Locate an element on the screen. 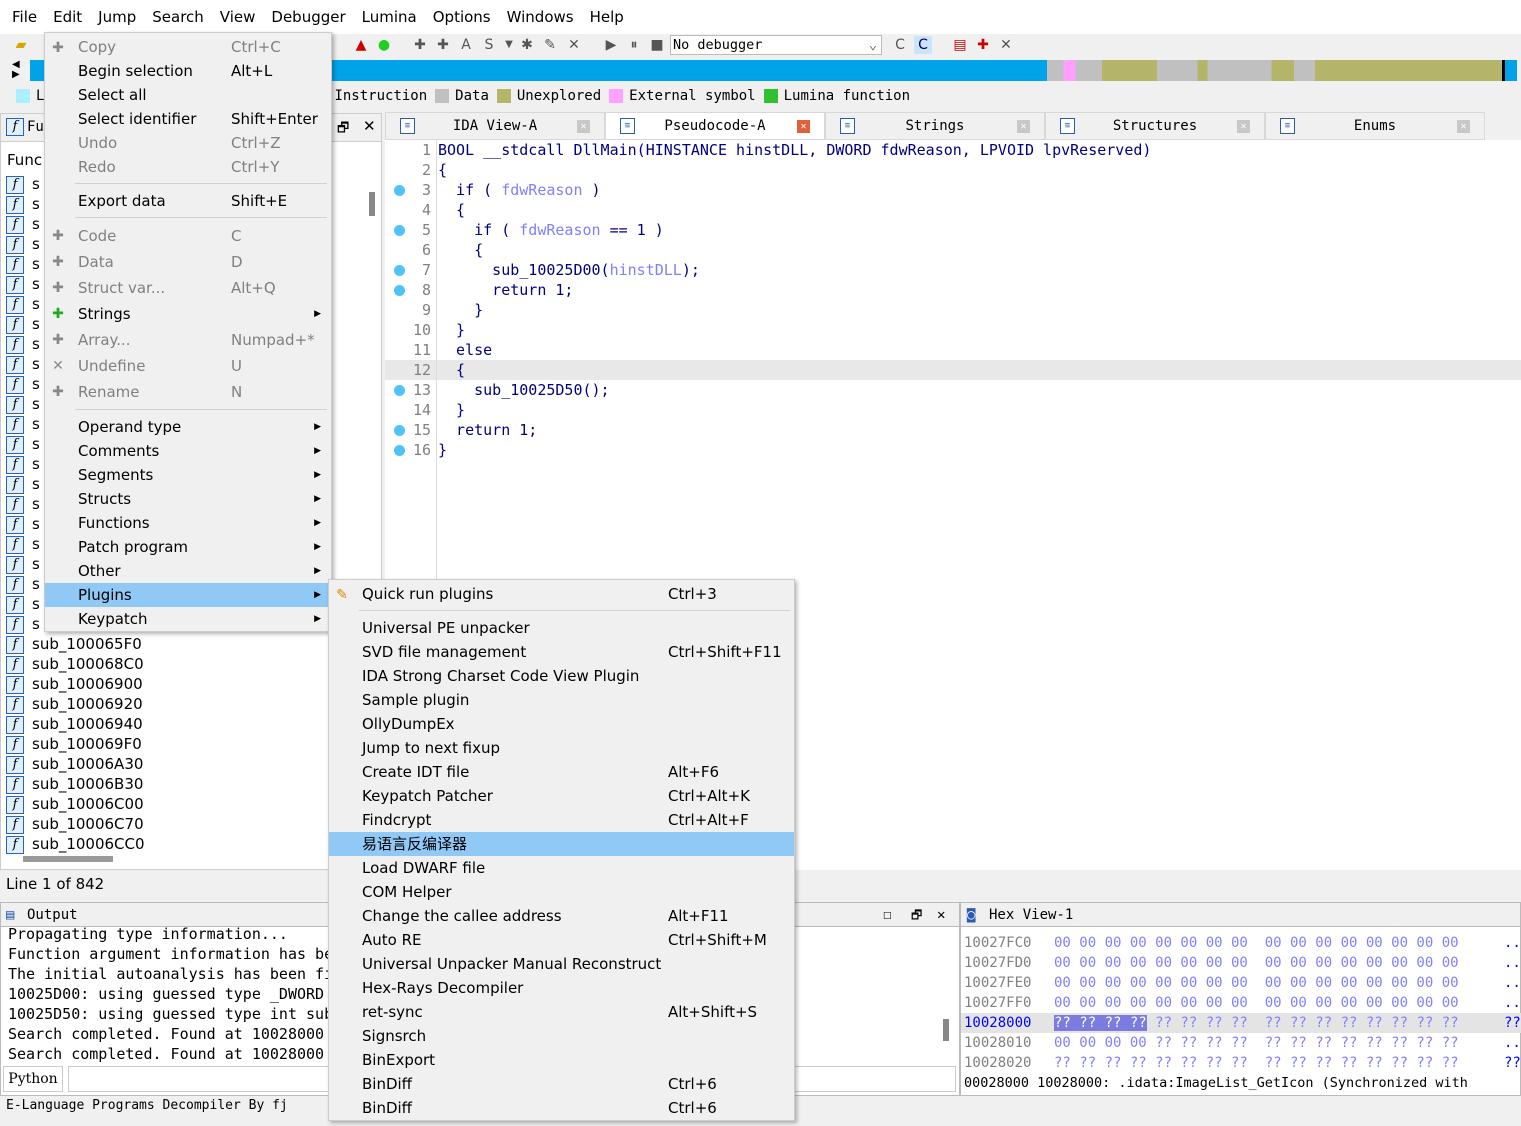 Image resolution: width=1521 pixels, height=1126 pixels. rename-icon: ✎ is located at coordinates (550, 45).